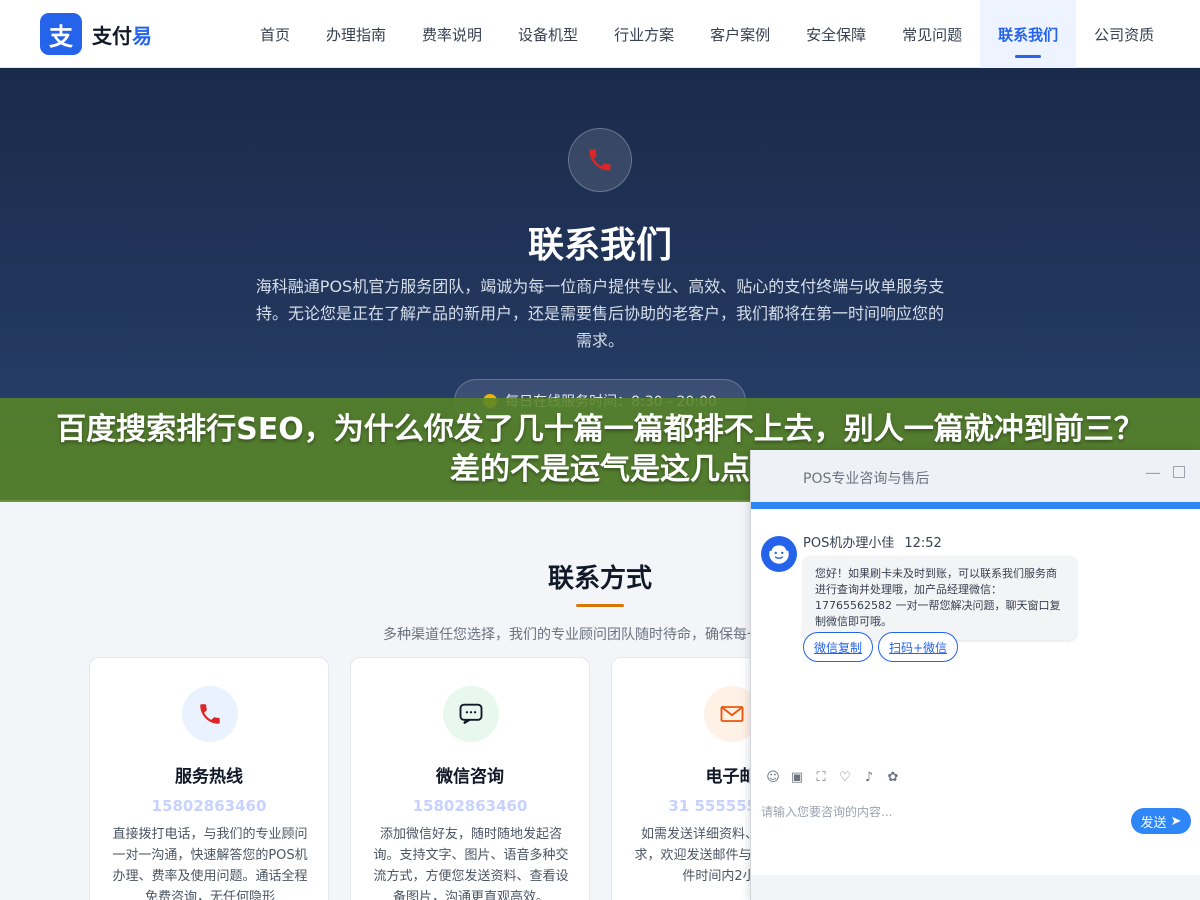 The width and height of the screenshot is (1200, 900). I want to click on chat-toolbar: ☺ ▣ ⛶ ♡ ♪ ✿, so click(833, 779).